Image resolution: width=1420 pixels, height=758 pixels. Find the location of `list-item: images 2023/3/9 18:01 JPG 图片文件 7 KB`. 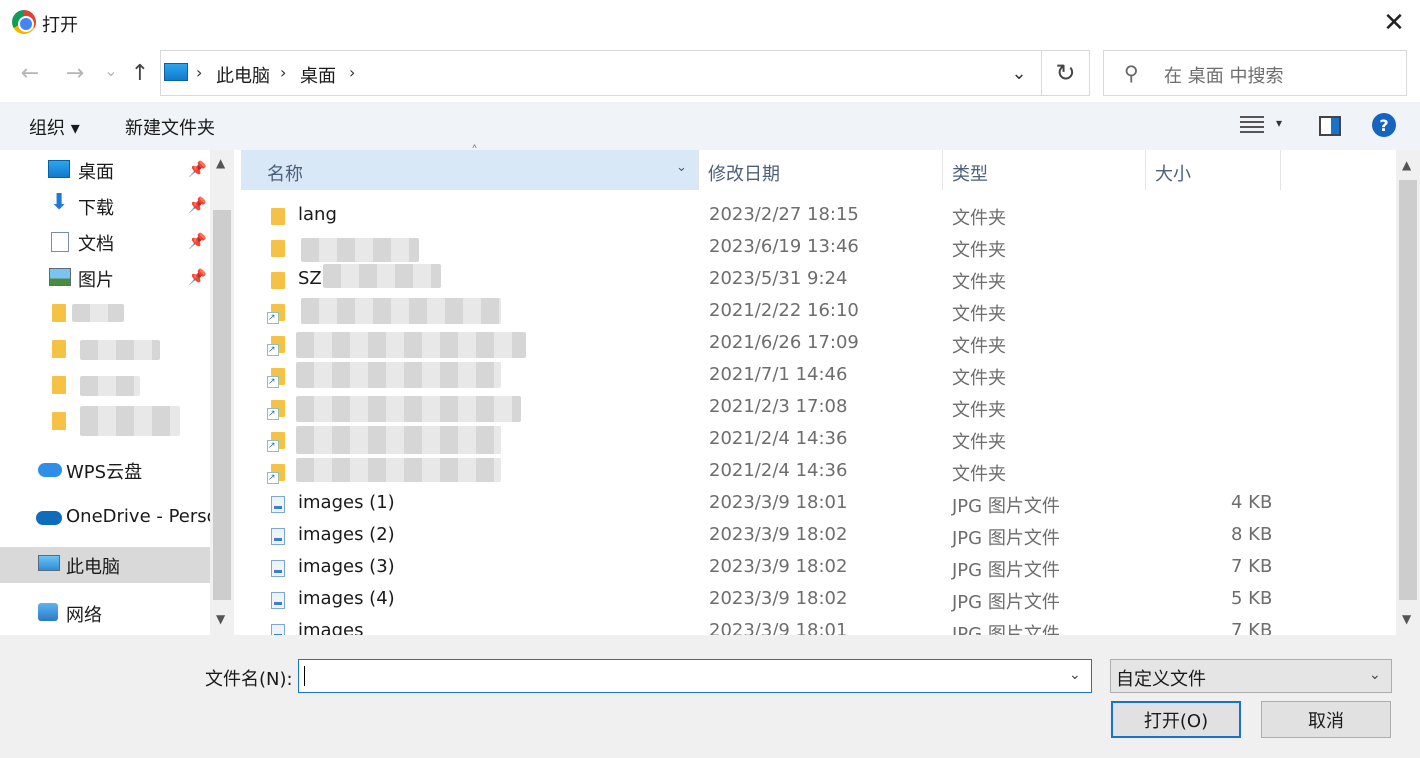

list-item: images 2023/3/9 18:01 JPG 图片文件 7 KB is located at coordinates (816, 625).